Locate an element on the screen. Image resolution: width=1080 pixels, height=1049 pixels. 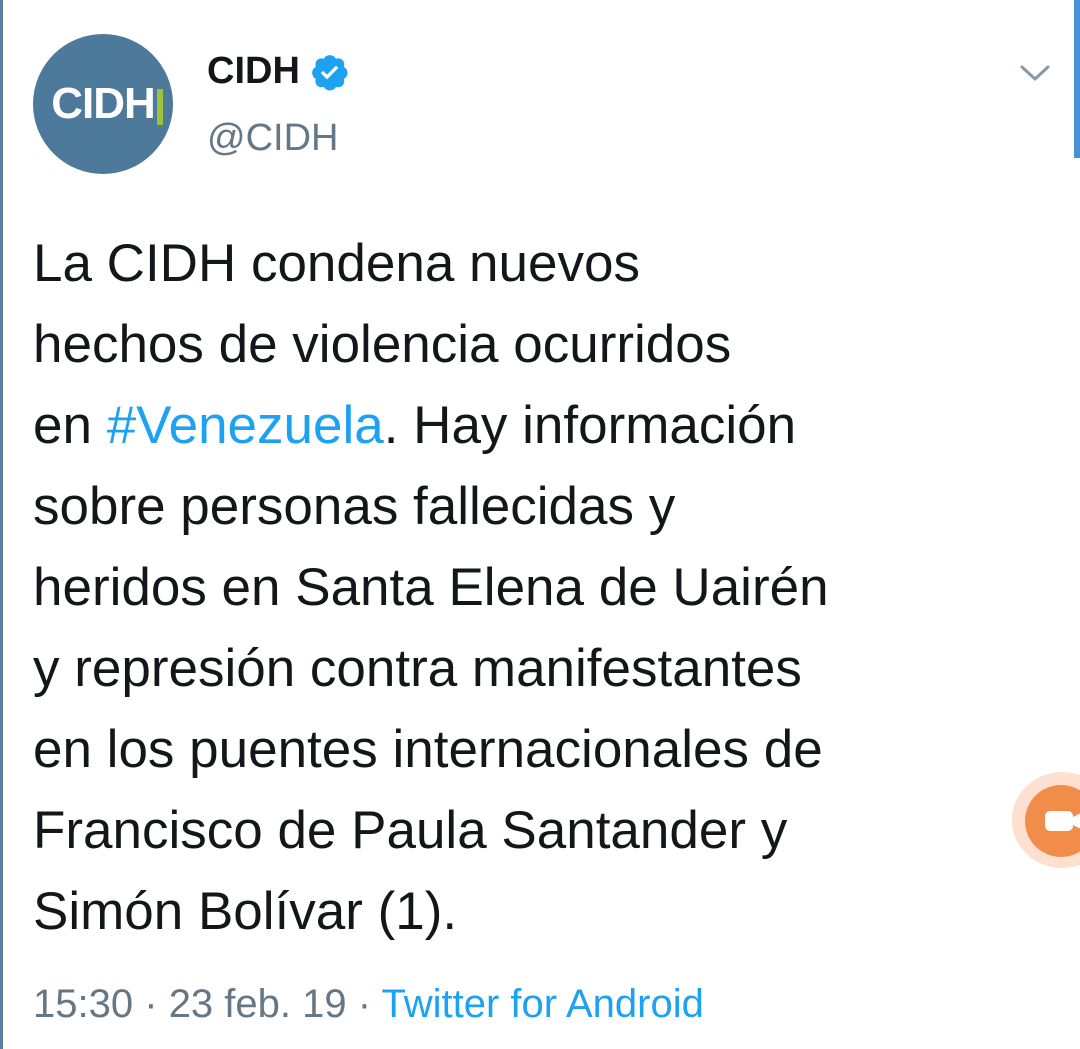
tweet-meta: 15:30 · 23 feb. 19 · Twitter for Android is located at coordinates (368, 1004).